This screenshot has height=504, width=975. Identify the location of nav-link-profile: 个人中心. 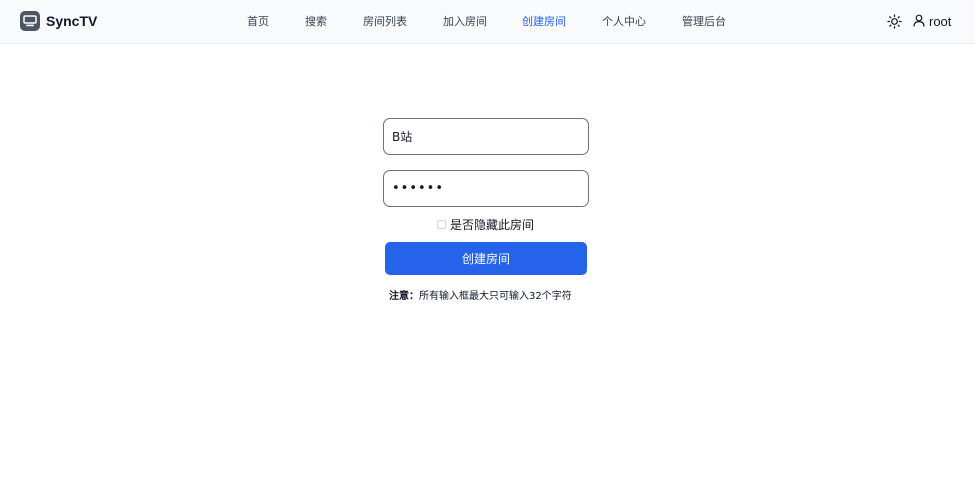
(624, 21).